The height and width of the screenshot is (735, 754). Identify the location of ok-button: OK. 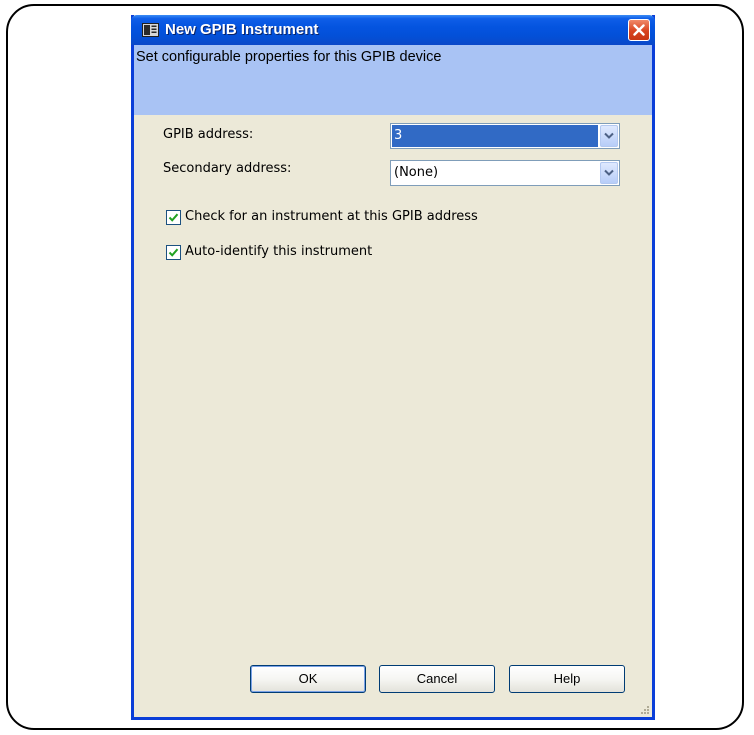
(308, 679).